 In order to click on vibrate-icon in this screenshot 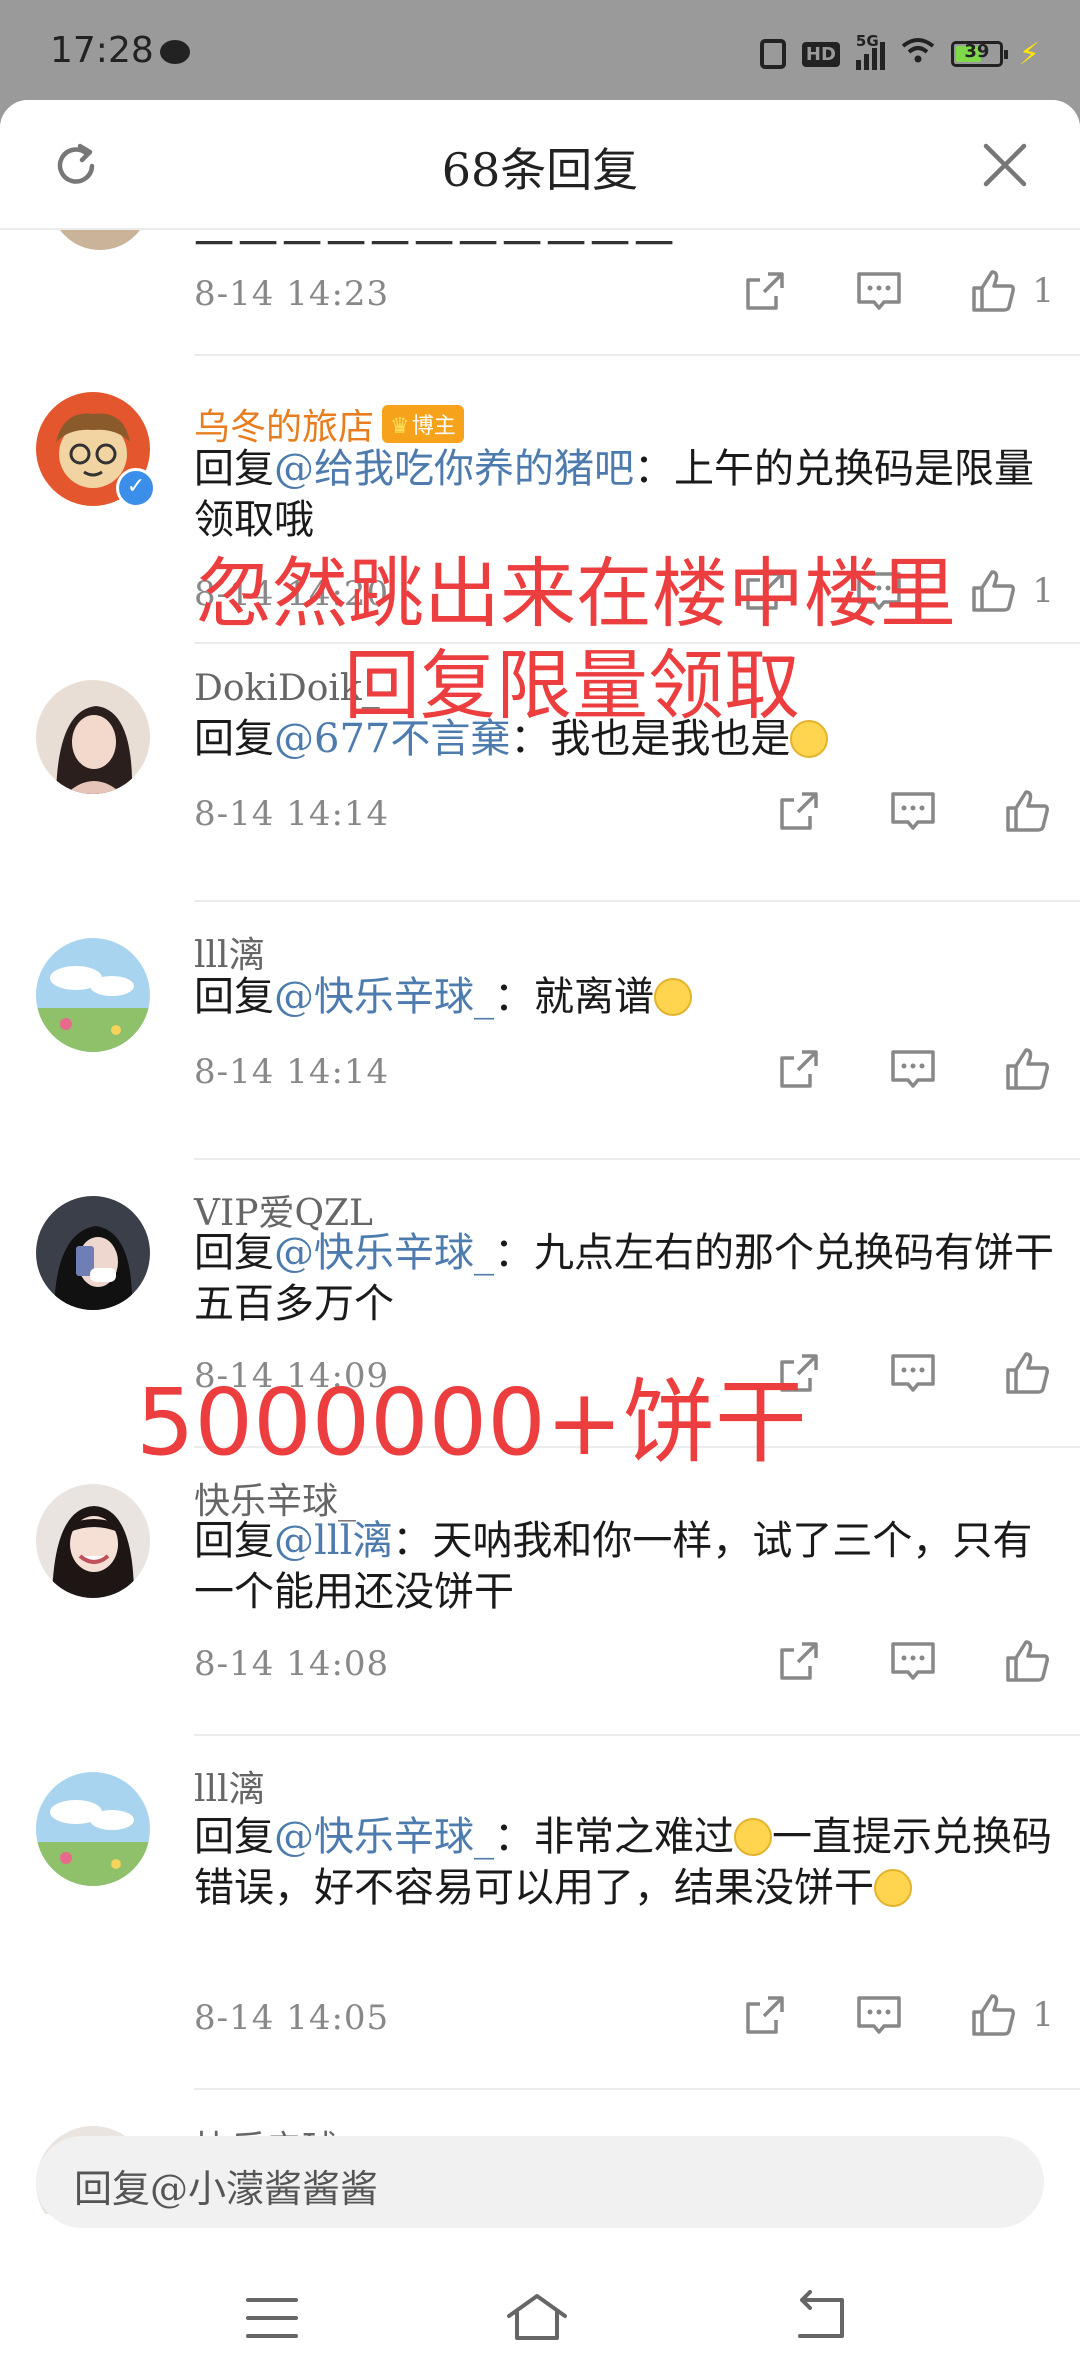, I will do `click(772, 54)`.